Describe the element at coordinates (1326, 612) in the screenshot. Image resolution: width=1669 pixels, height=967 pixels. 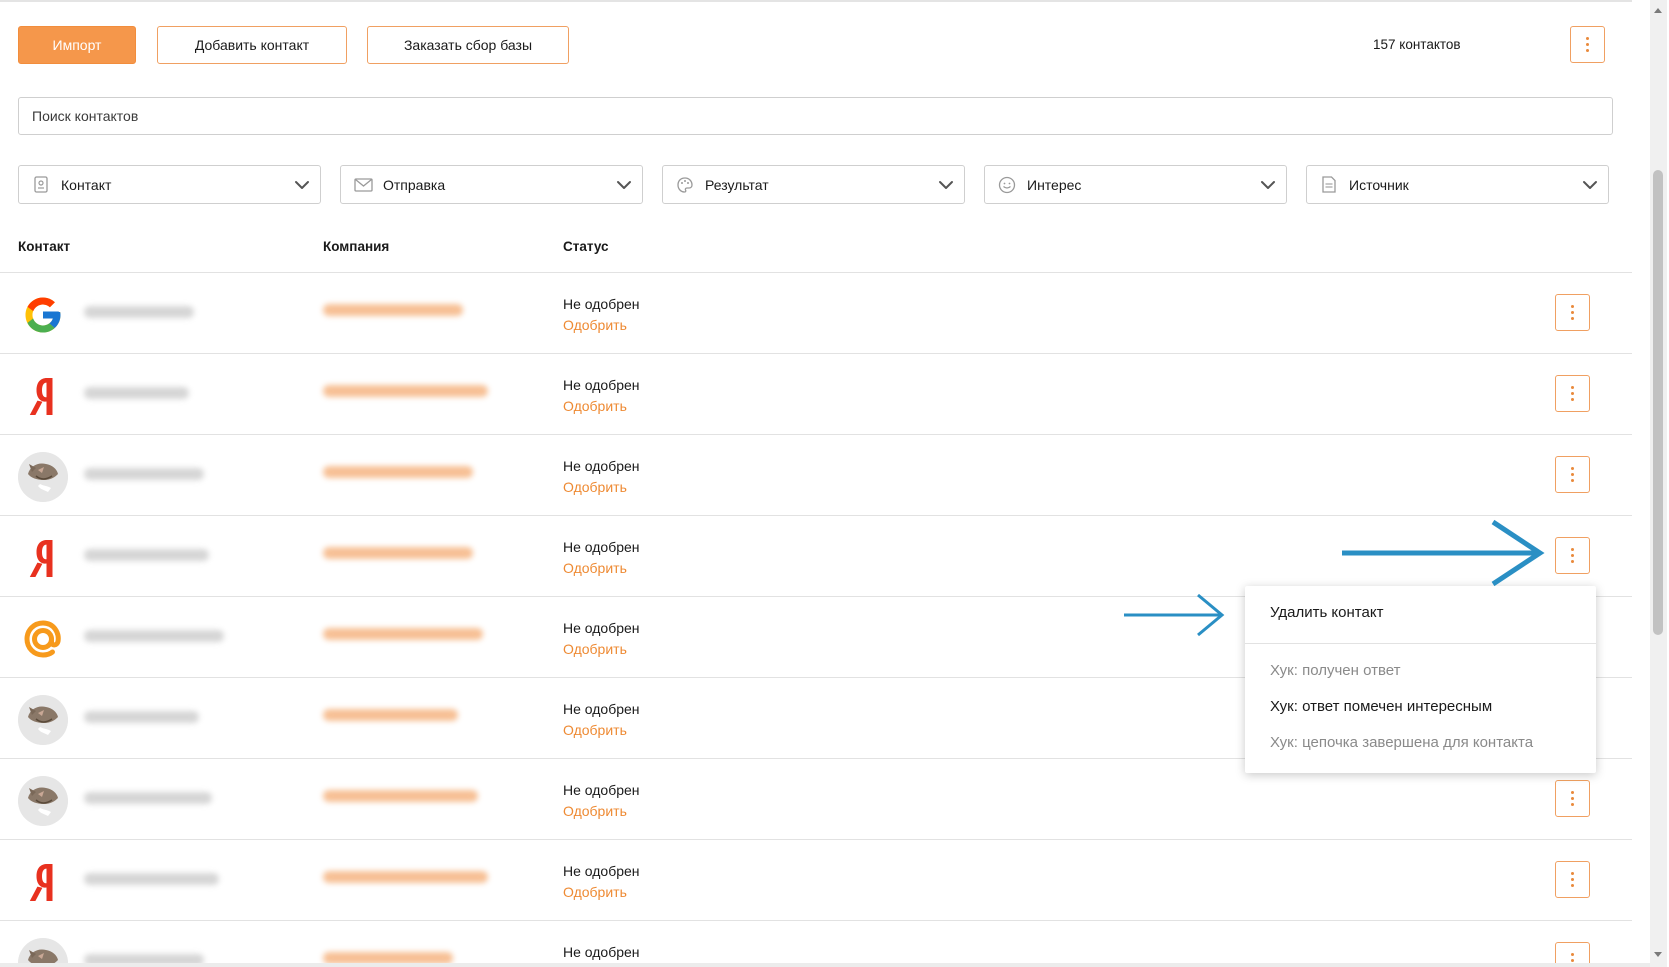
I see `delete-contact-menu-item: Удалить контакт` at that location.